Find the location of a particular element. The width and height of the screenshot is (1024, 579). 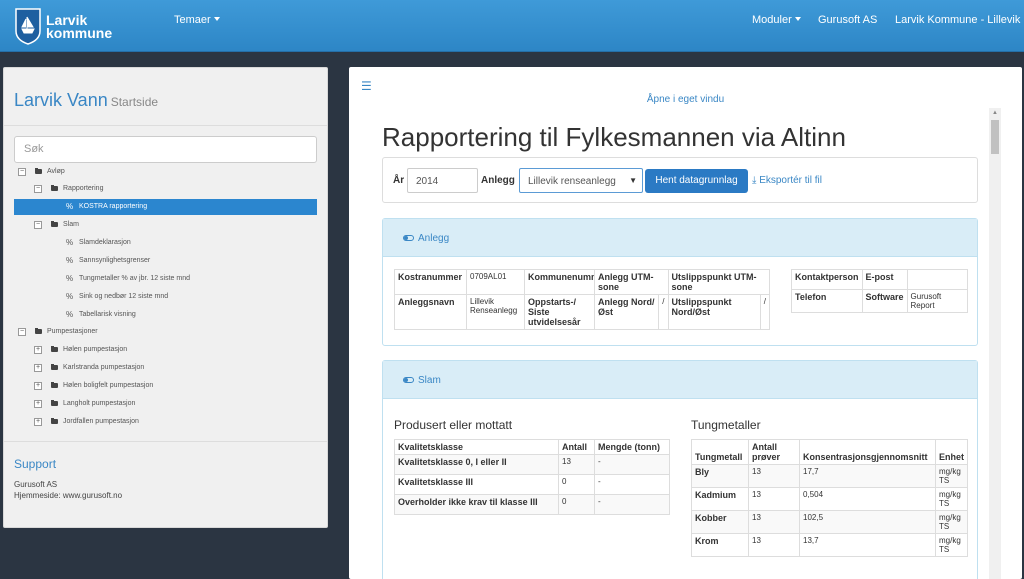

sidebar-title: Larvik Vann is located at coordinates (61, 100).